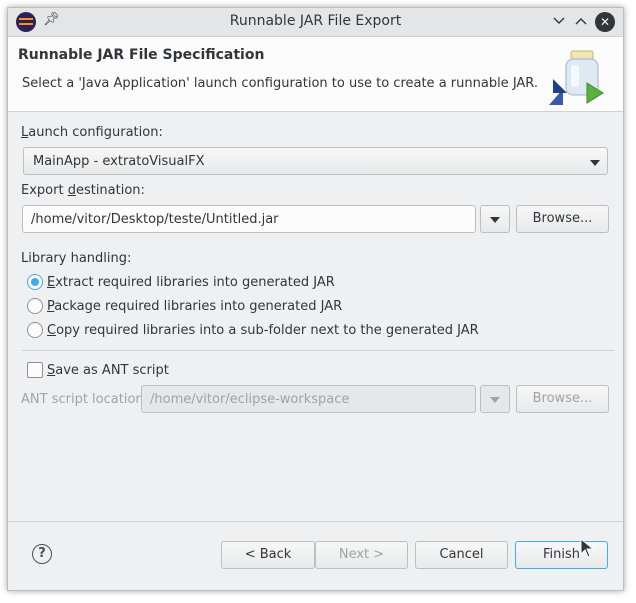  What do you see at coordinates (361, 555) in the screenshot?
I see `next-button: Next >` at bounding box center [361, 555].